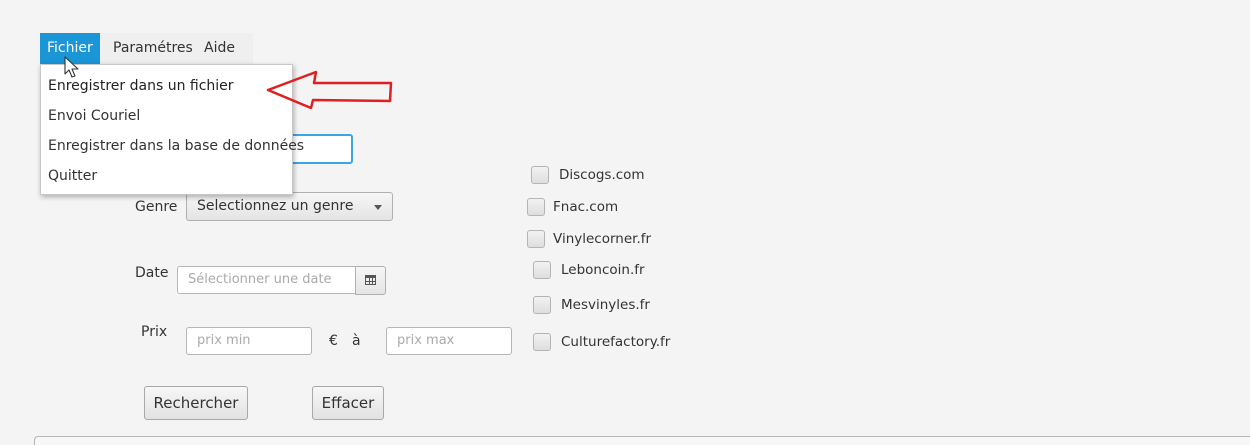 The image size is (1250, 445). What do you see at coordinates (275, 206) in the screenshot?
I see `genre-select-value: Selectionnez un genre` at bounding box center [275, 206].